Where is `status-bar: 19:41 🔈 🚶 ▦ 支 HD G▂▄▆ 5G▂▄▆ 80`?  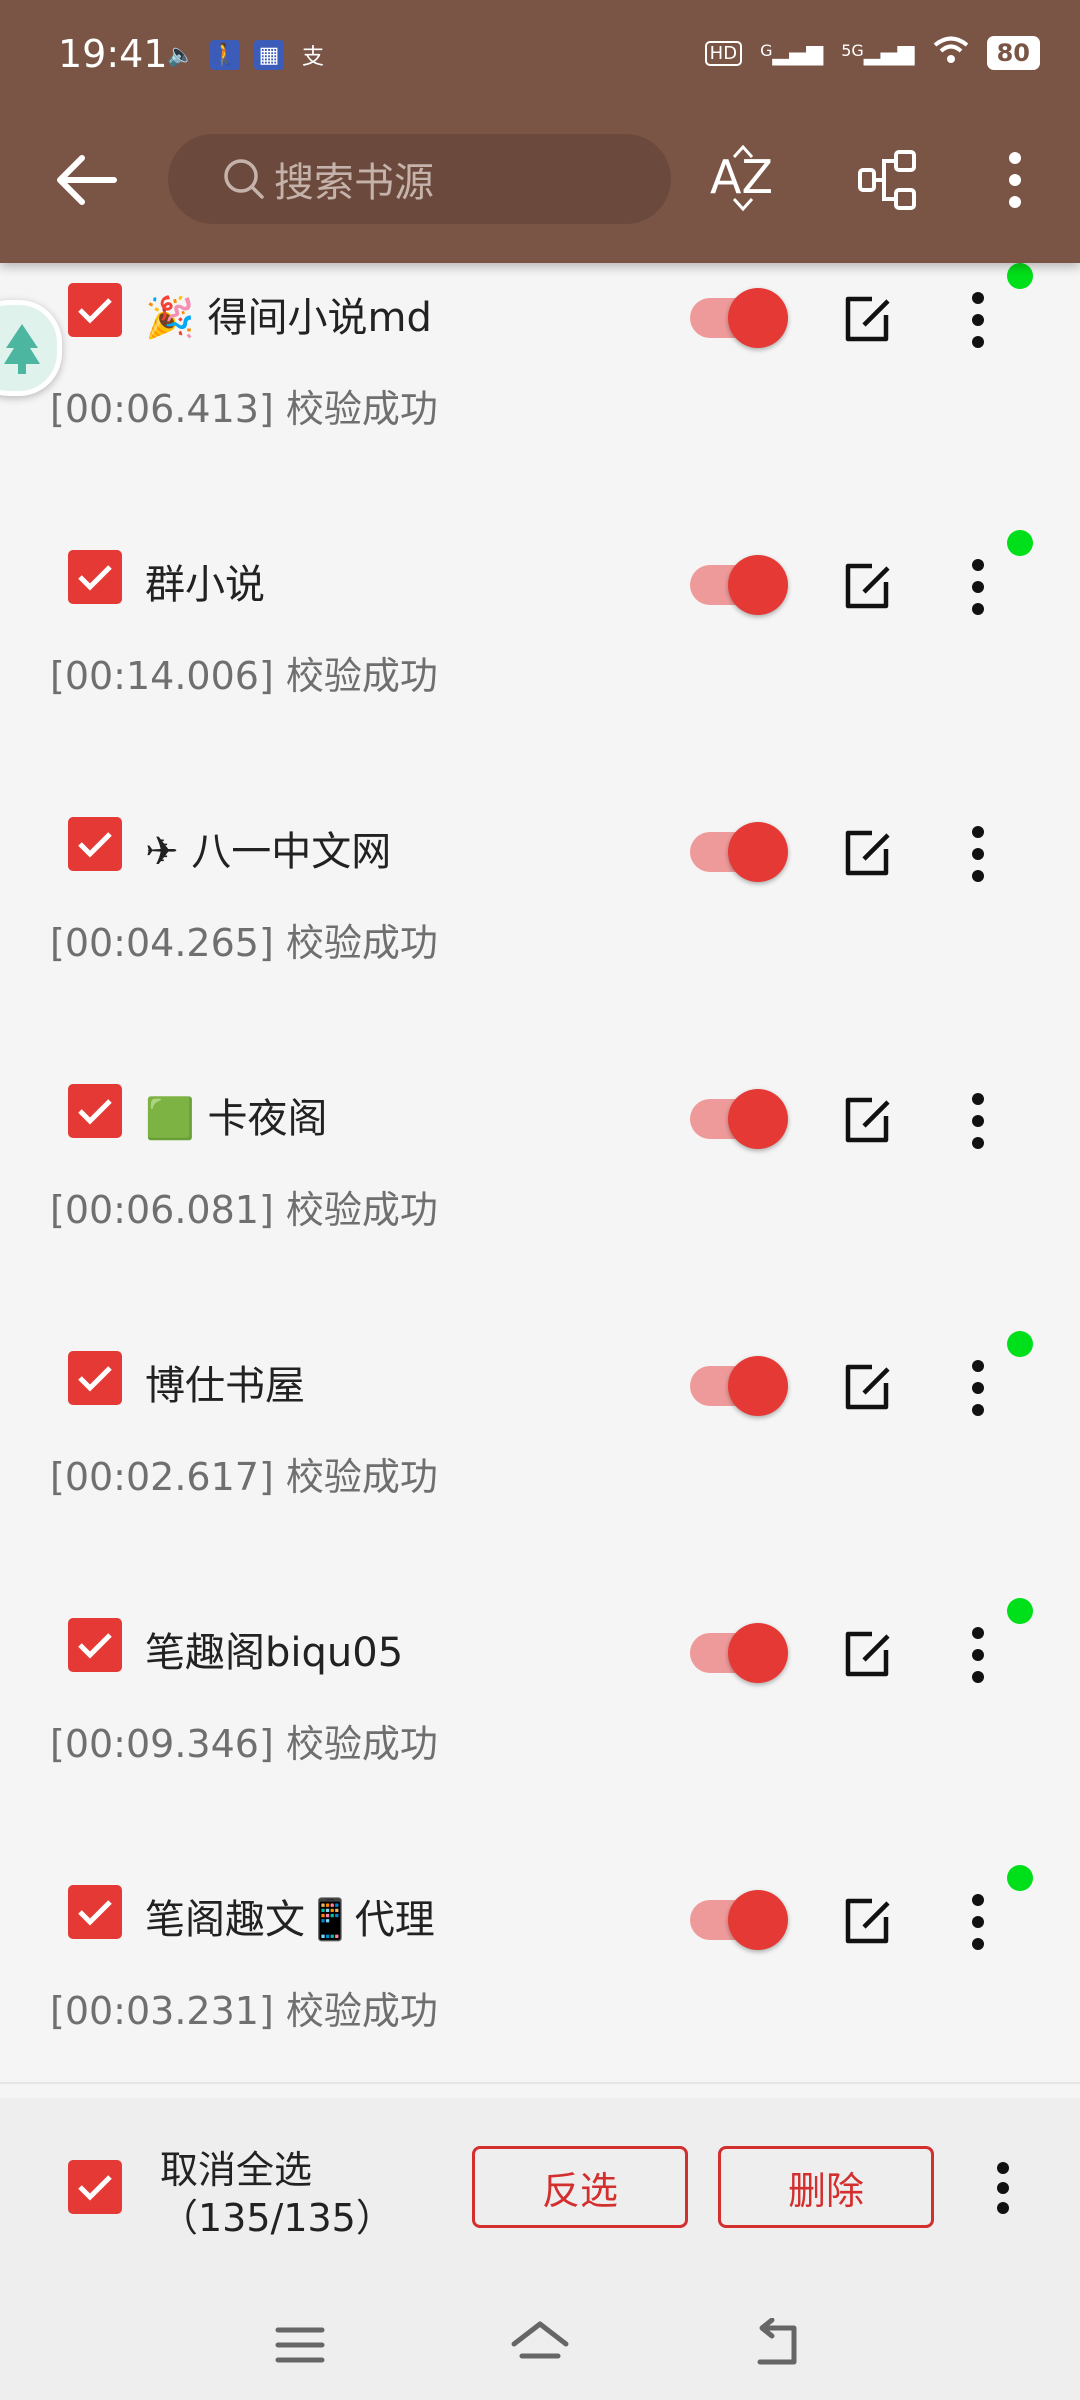
status-bar: 19:41 🔈 🚶 ▦ 支 HD G▂▄▆ 5G▂▄▆ 80 is located at coordinates (540, 60).